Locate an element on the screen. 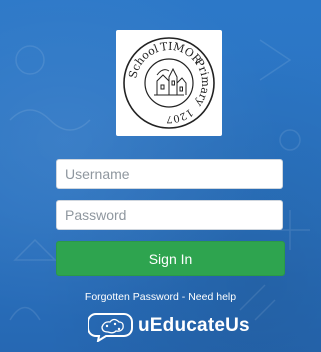  school-logo: TIMOR Primary School 1207 is located at coordinates (169, 83).